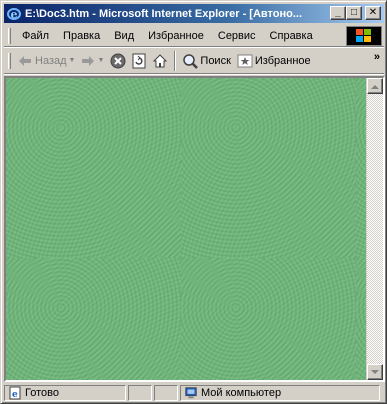 The width and height of the screenshot is (387, 404). I want to click on computer-icon, so click(191, 393).